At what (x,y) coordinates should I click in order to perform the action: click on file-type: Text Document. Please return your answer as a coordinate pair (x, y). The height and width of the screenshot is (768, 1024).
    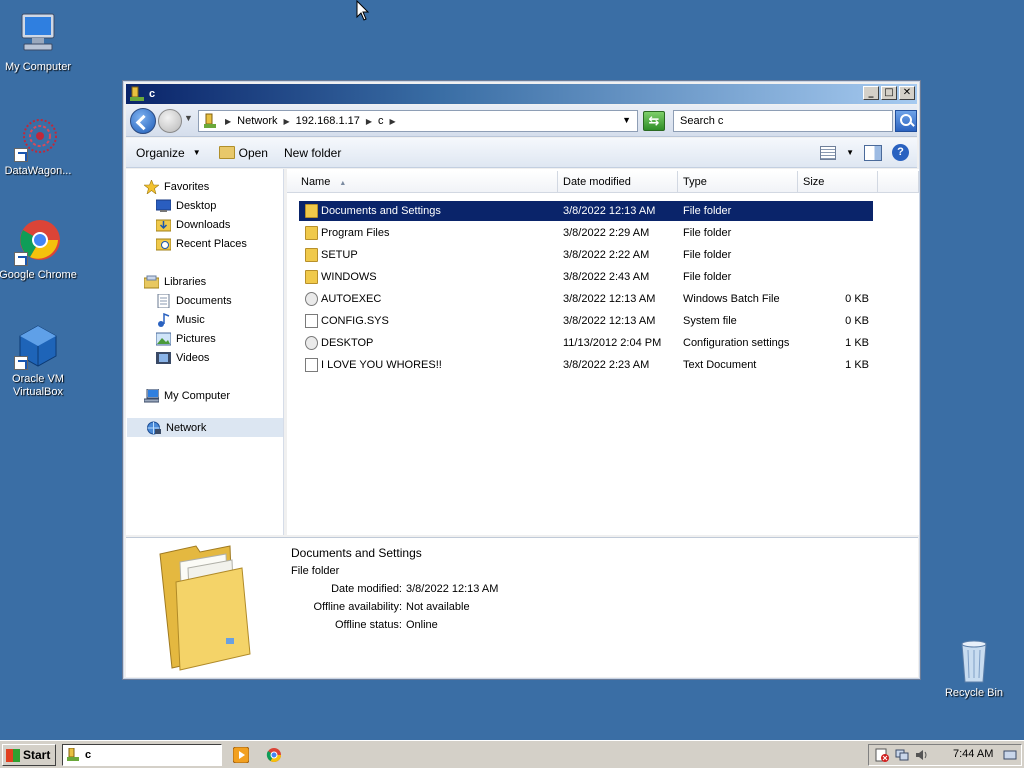
    Looking at the image, I should click on (720, 365).